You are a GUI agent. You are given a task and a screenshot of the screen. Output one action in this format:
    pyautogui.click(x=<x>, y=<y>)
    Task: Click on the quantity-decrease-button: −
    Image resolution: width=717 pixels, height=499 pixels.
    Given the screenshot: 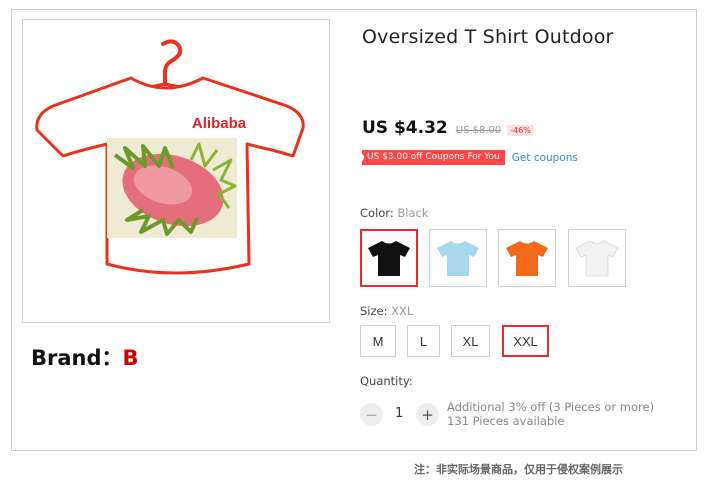 What is the action you would take?
    pyautogui.click(x=371, y=414)
    